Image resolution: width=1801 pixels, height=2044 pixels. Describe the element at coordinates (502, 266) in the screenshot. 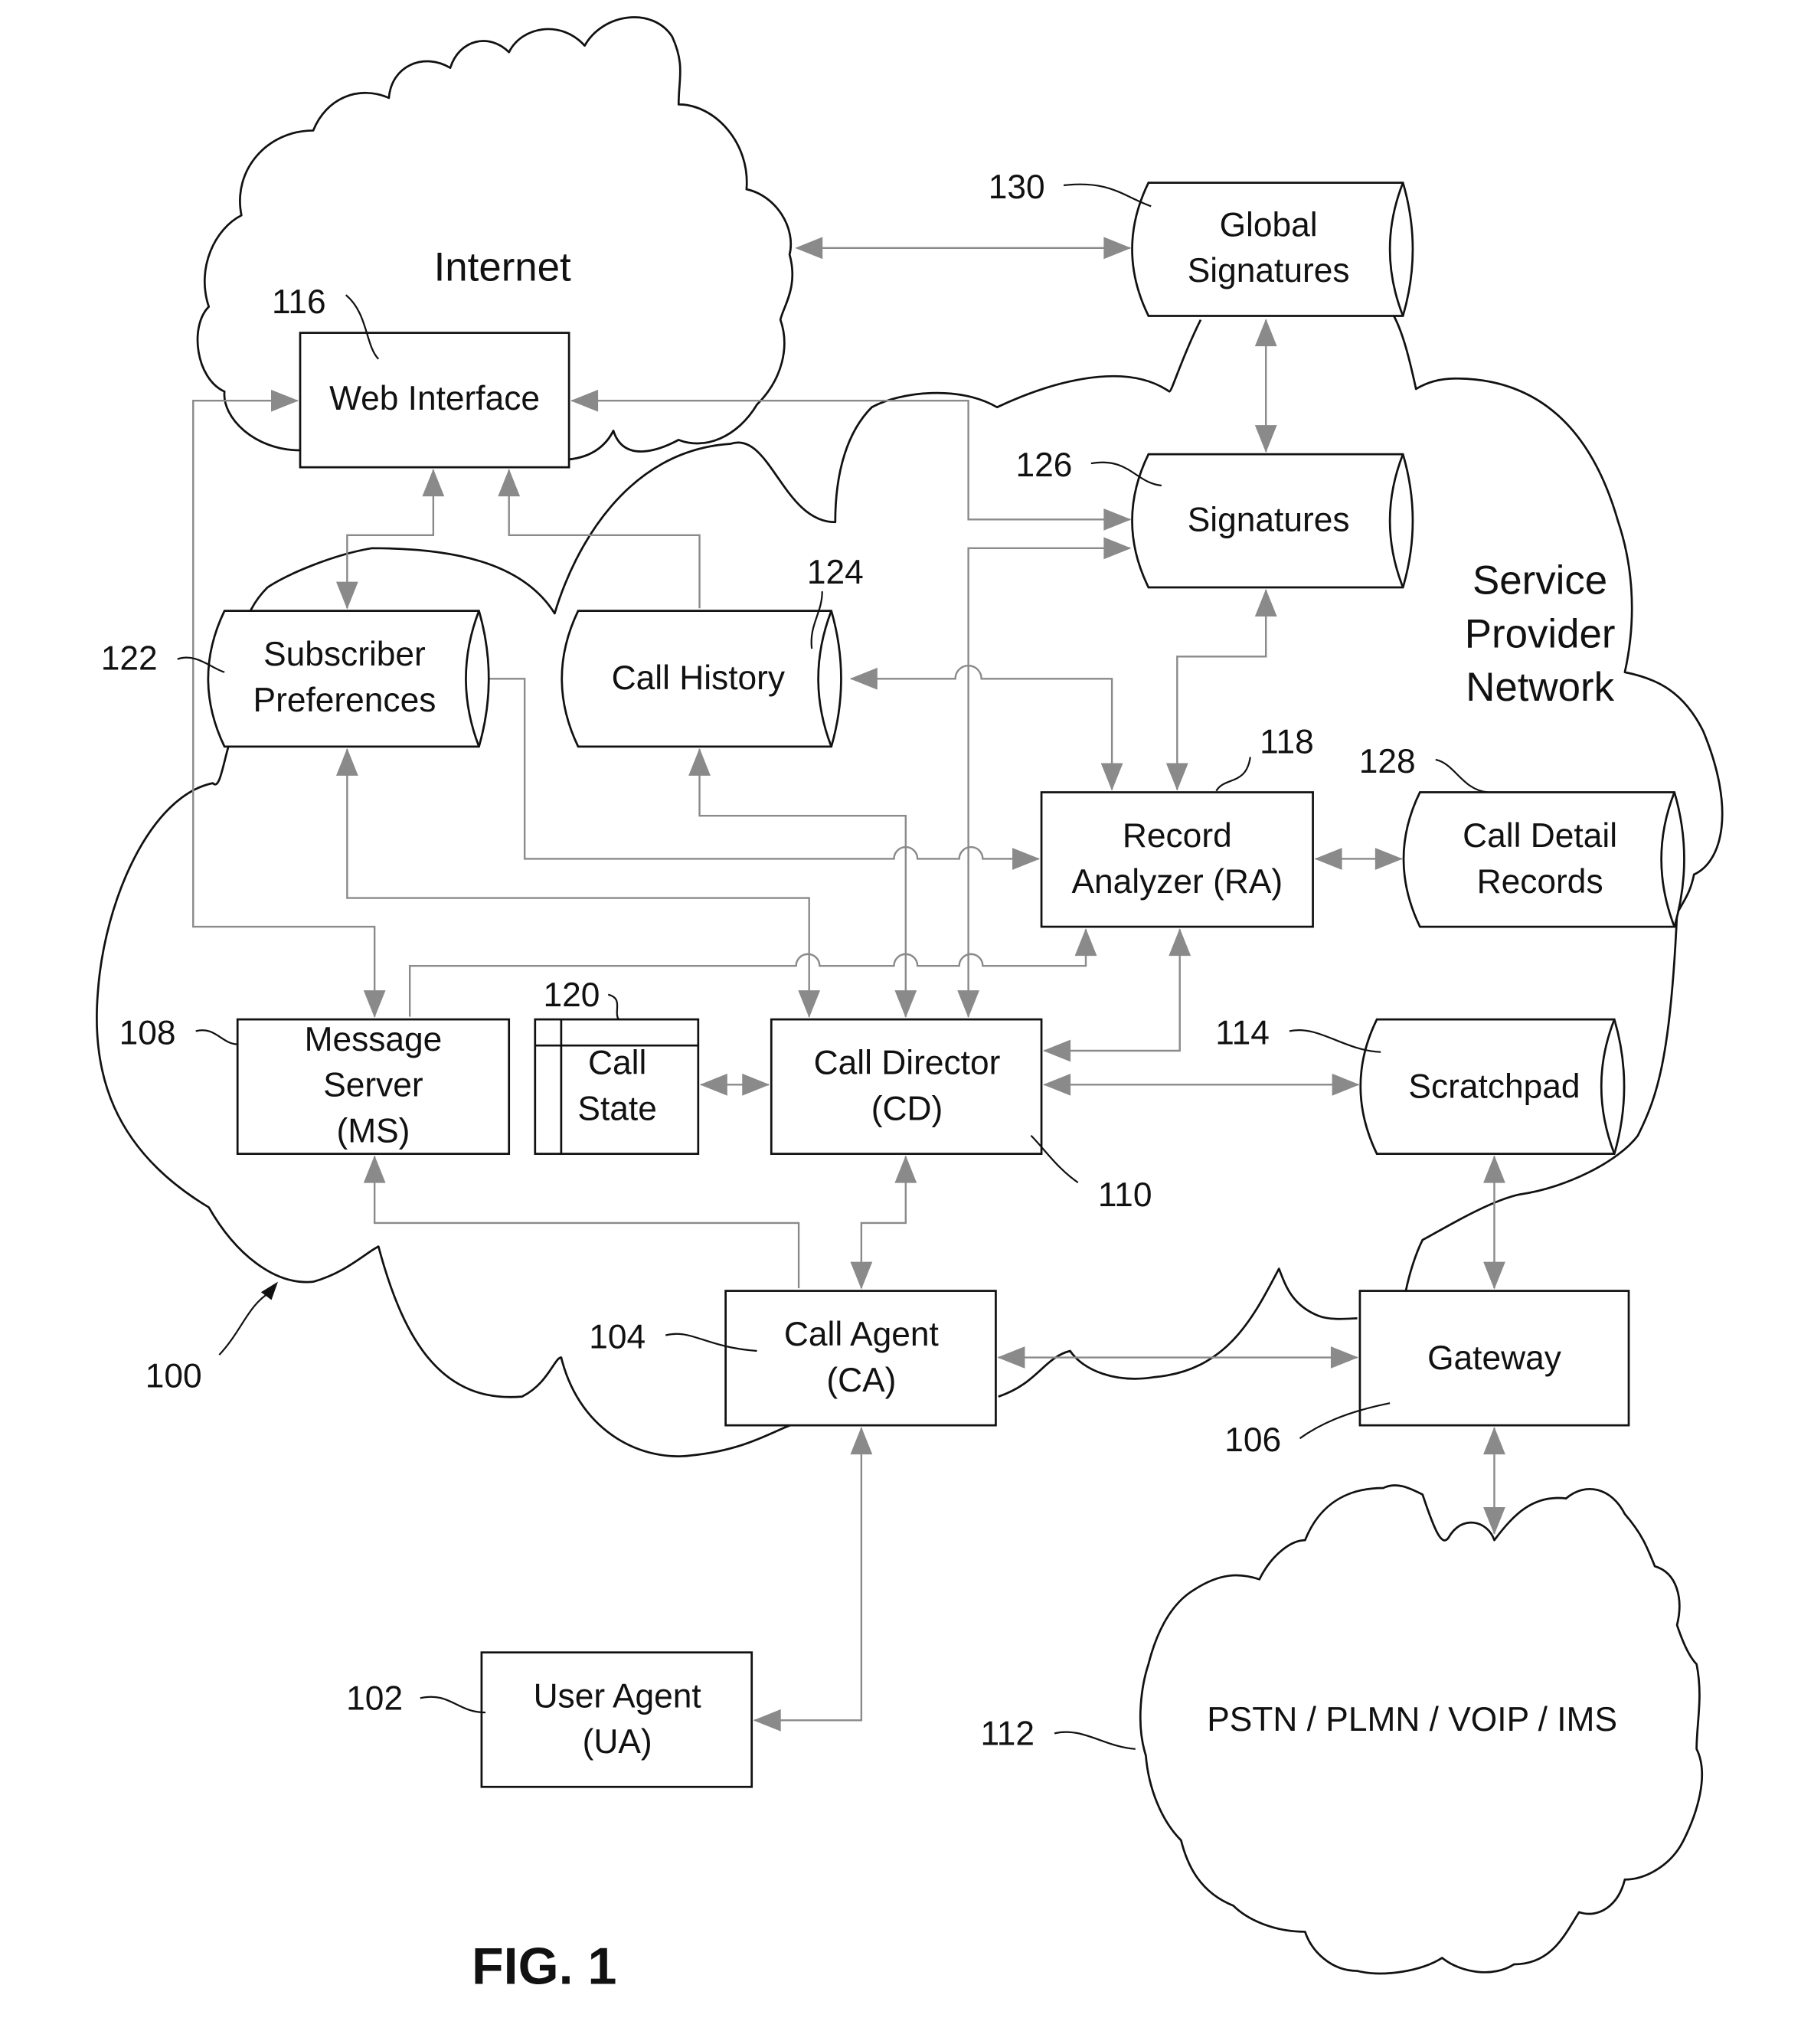

I see `internet-label: Internet` at that location.